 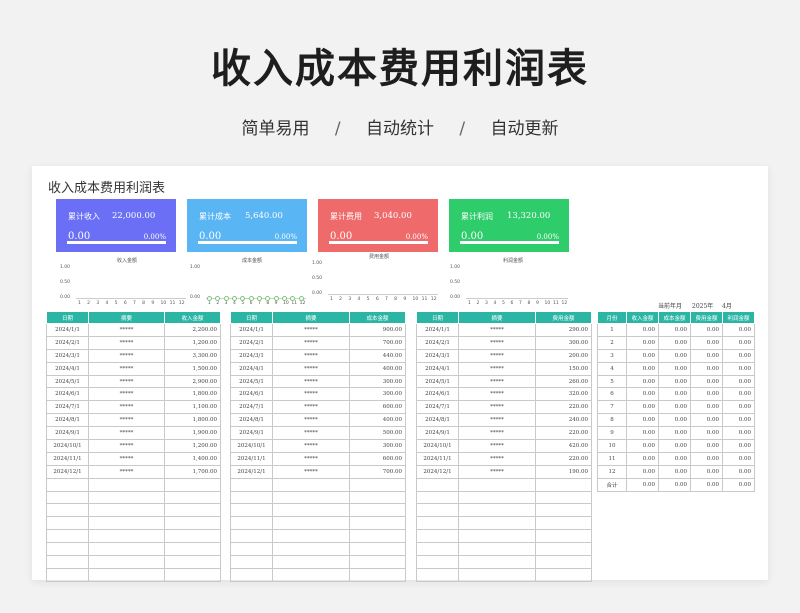 What do you see at coordinates (350, 299) in the screenshot?
I see `x-tick-label: 3` at bounding box center [350, 299].